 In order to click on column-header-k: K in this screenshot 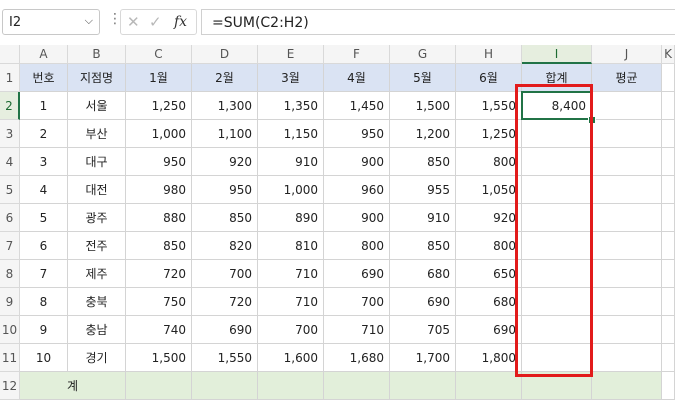, I will do `click(668, 54)`.